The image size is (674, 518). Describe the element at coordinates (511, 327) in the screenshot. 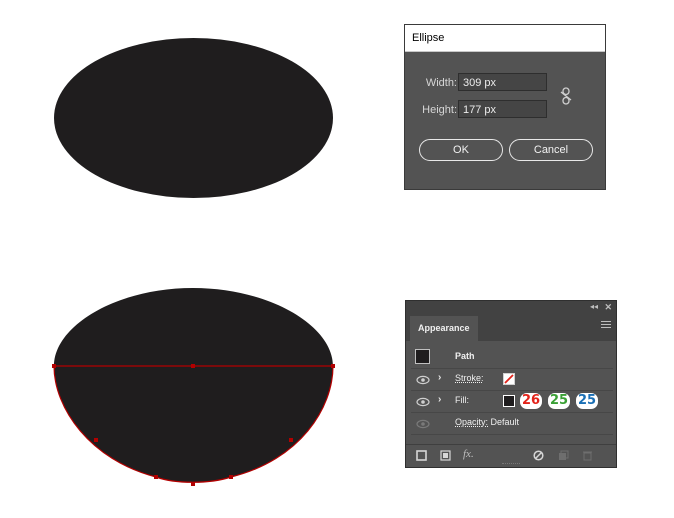

I see `panel-tab-bar: Appearance` at that location.